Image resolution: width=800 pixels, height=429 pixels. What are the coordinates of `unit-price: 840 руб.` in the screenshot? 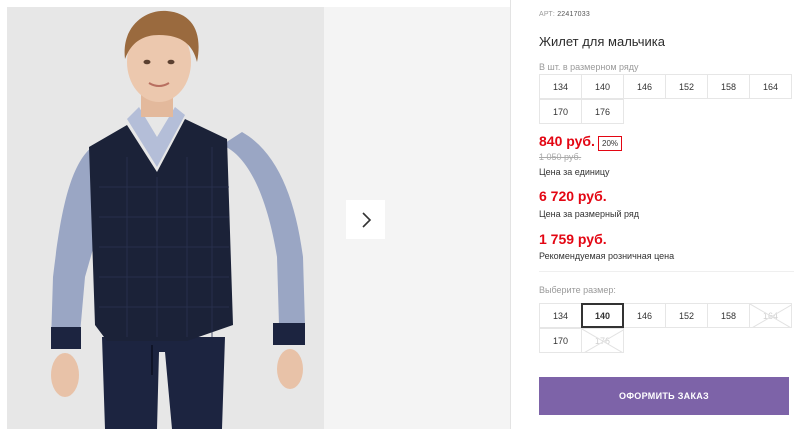 It's located at (567, 141).